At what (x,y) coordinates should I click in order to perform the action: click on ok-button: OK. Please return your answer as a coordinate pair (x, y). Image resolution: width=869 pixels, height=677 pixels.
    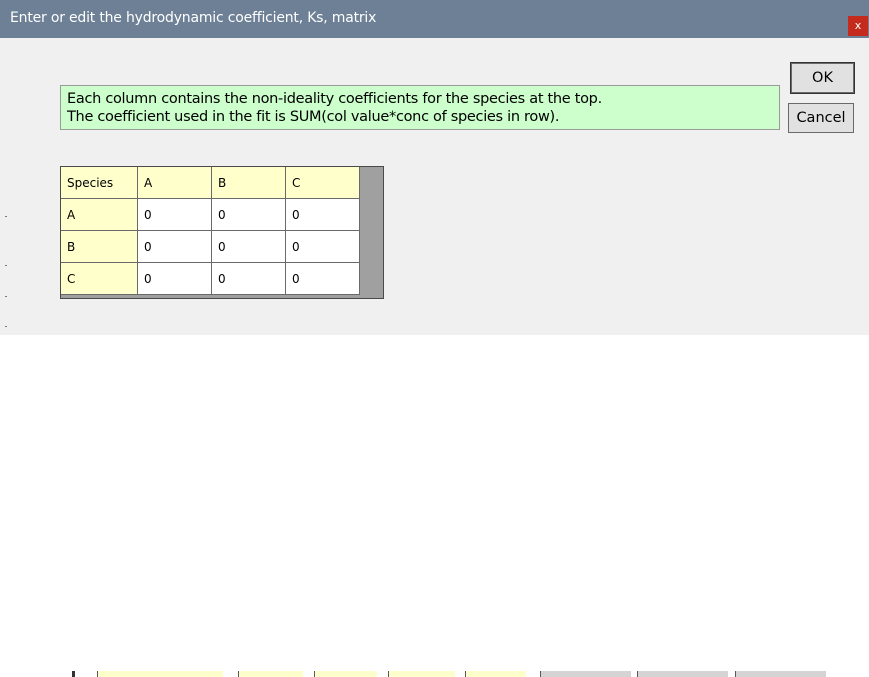
    Looking at the image, I should click on (822, 78).